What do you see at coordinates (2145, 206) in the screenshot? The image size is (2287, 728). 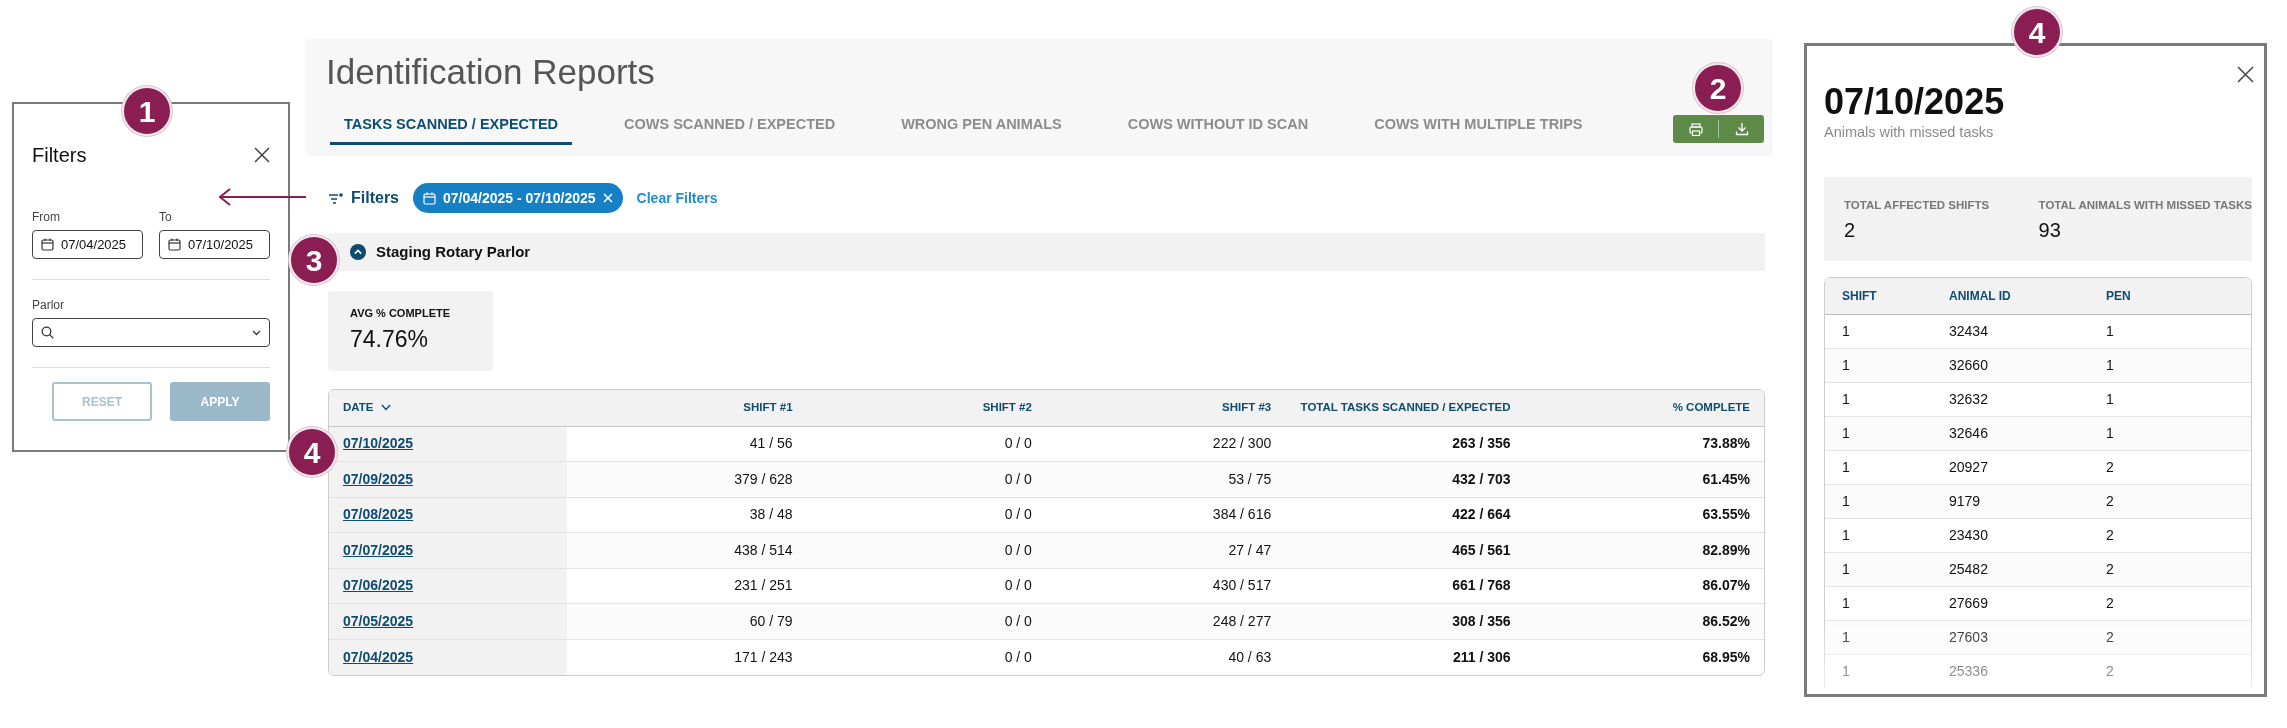 I see `stat-label: TOTAL ANIMALS WITH MISSED TASKS` at bounding box center [2145, 206].